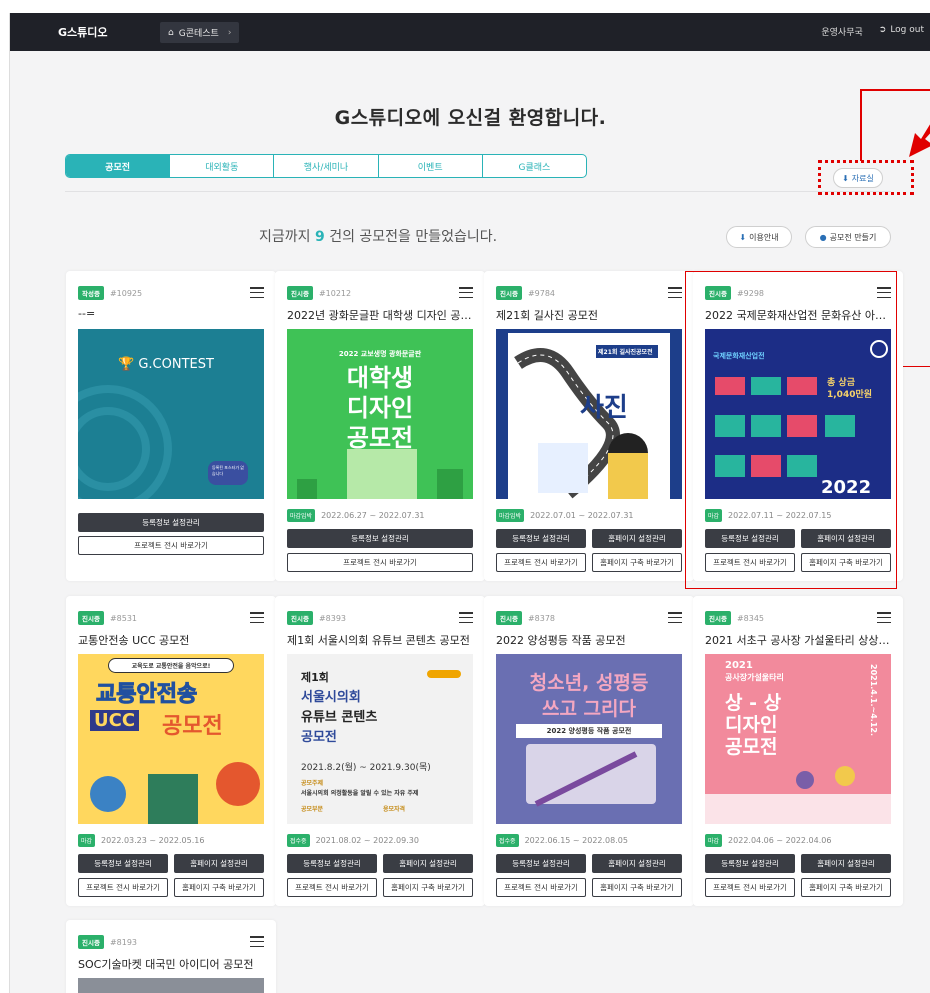 This screenshot has height=993, width=930. I want to click on poster-headline: 대학생 디자인 공모전, so click(380, 408).